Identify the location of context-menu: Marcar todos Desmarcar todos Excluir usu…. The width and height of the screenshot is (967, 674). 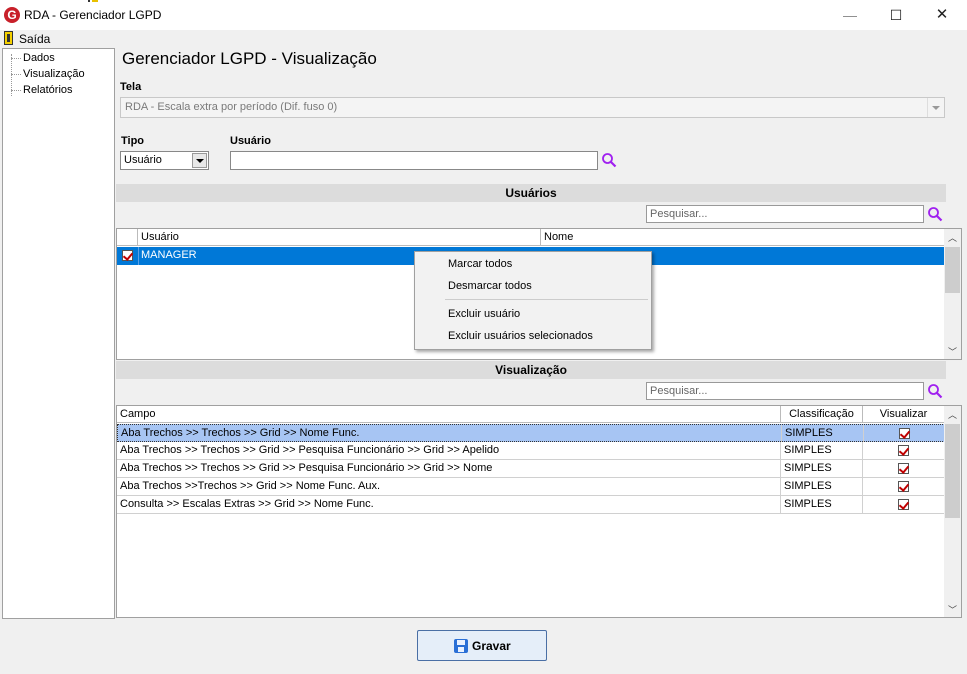
(533, 300).